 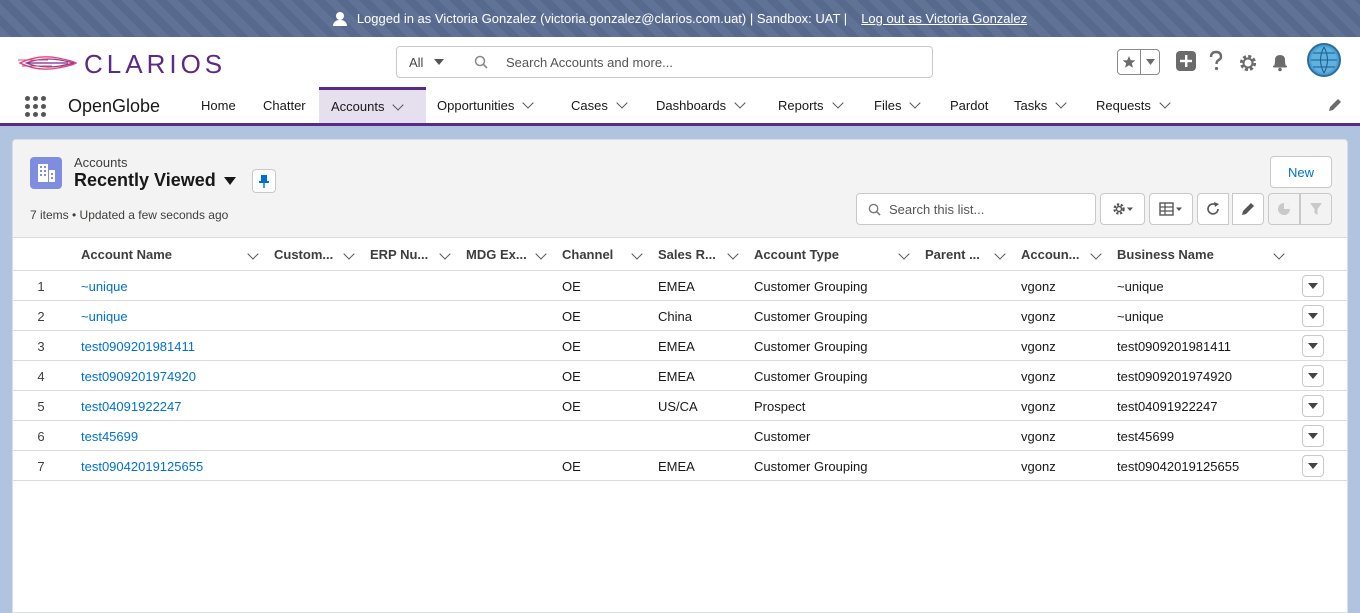 I want to click on row-number: 4, so click(x=41, y=376).